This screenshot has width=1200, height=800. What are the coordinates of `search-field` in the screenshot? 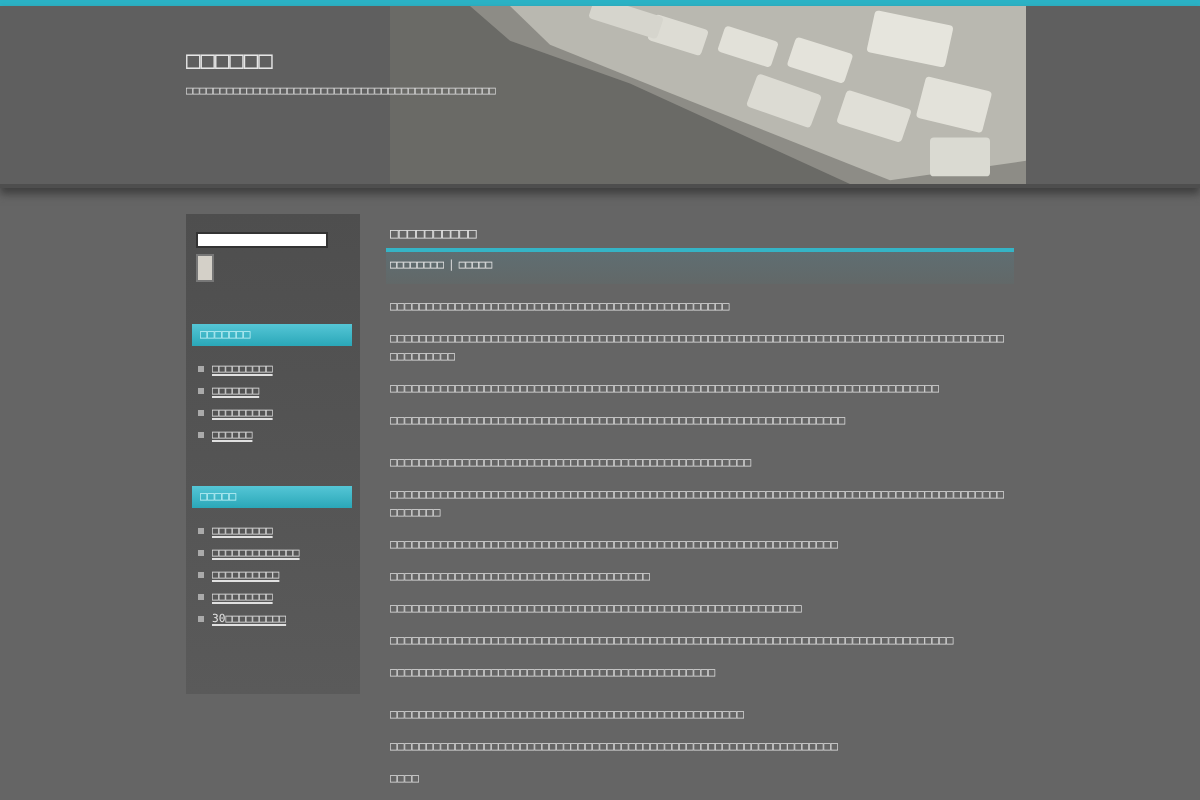 It's located at (262, 240).